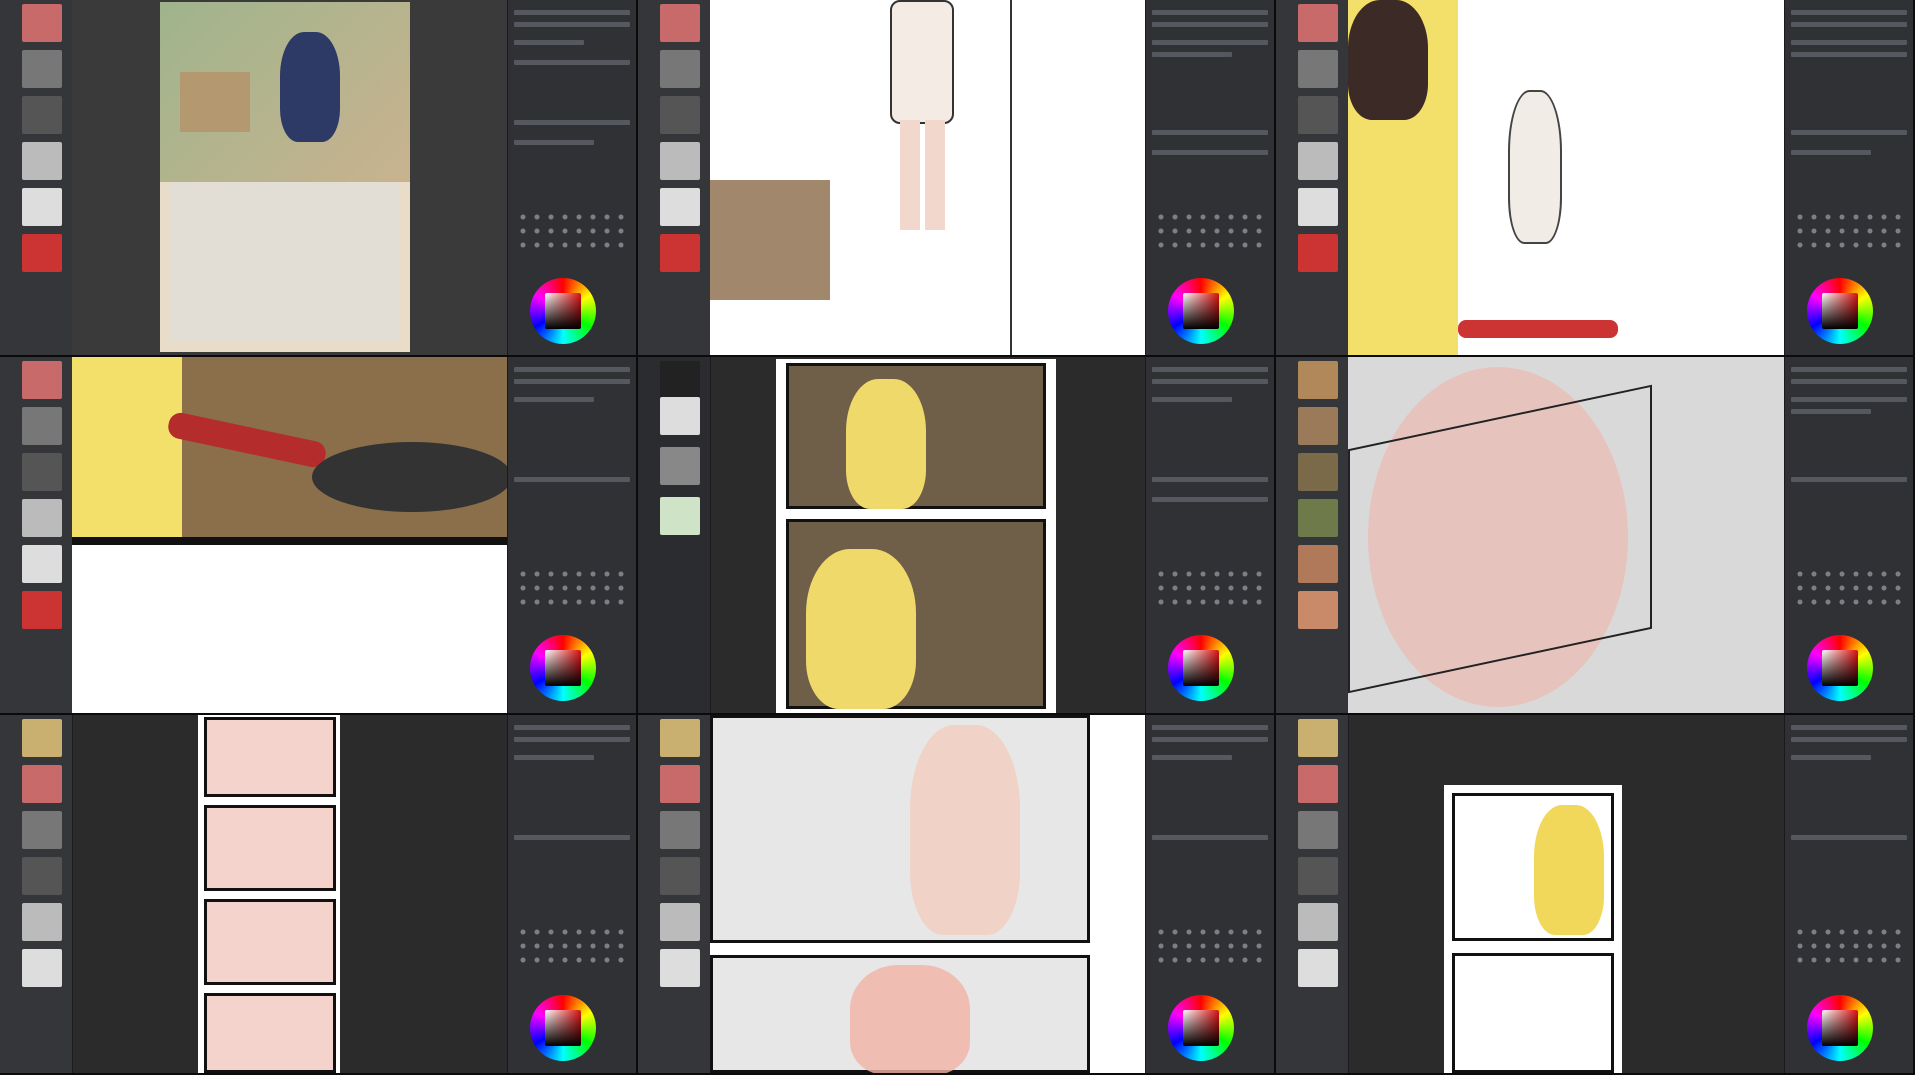 The height and width of the screenshot is (1075, 1915). I want to click on lineart-canvas, so click(929, 177).